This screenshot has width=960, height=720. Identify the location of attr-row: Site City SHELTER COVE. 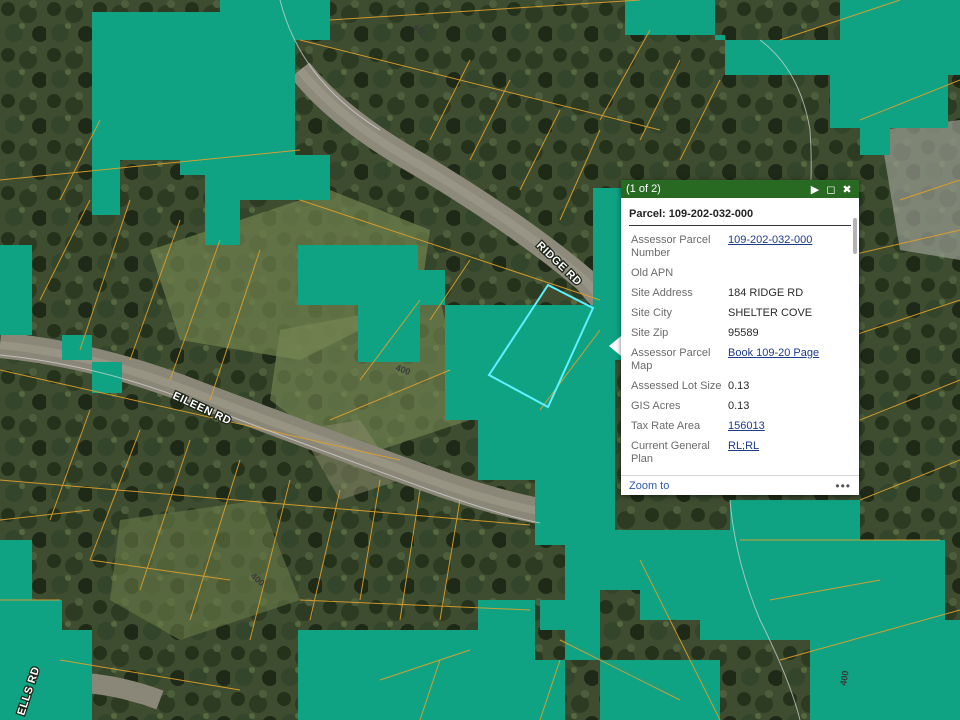
(736, 315).